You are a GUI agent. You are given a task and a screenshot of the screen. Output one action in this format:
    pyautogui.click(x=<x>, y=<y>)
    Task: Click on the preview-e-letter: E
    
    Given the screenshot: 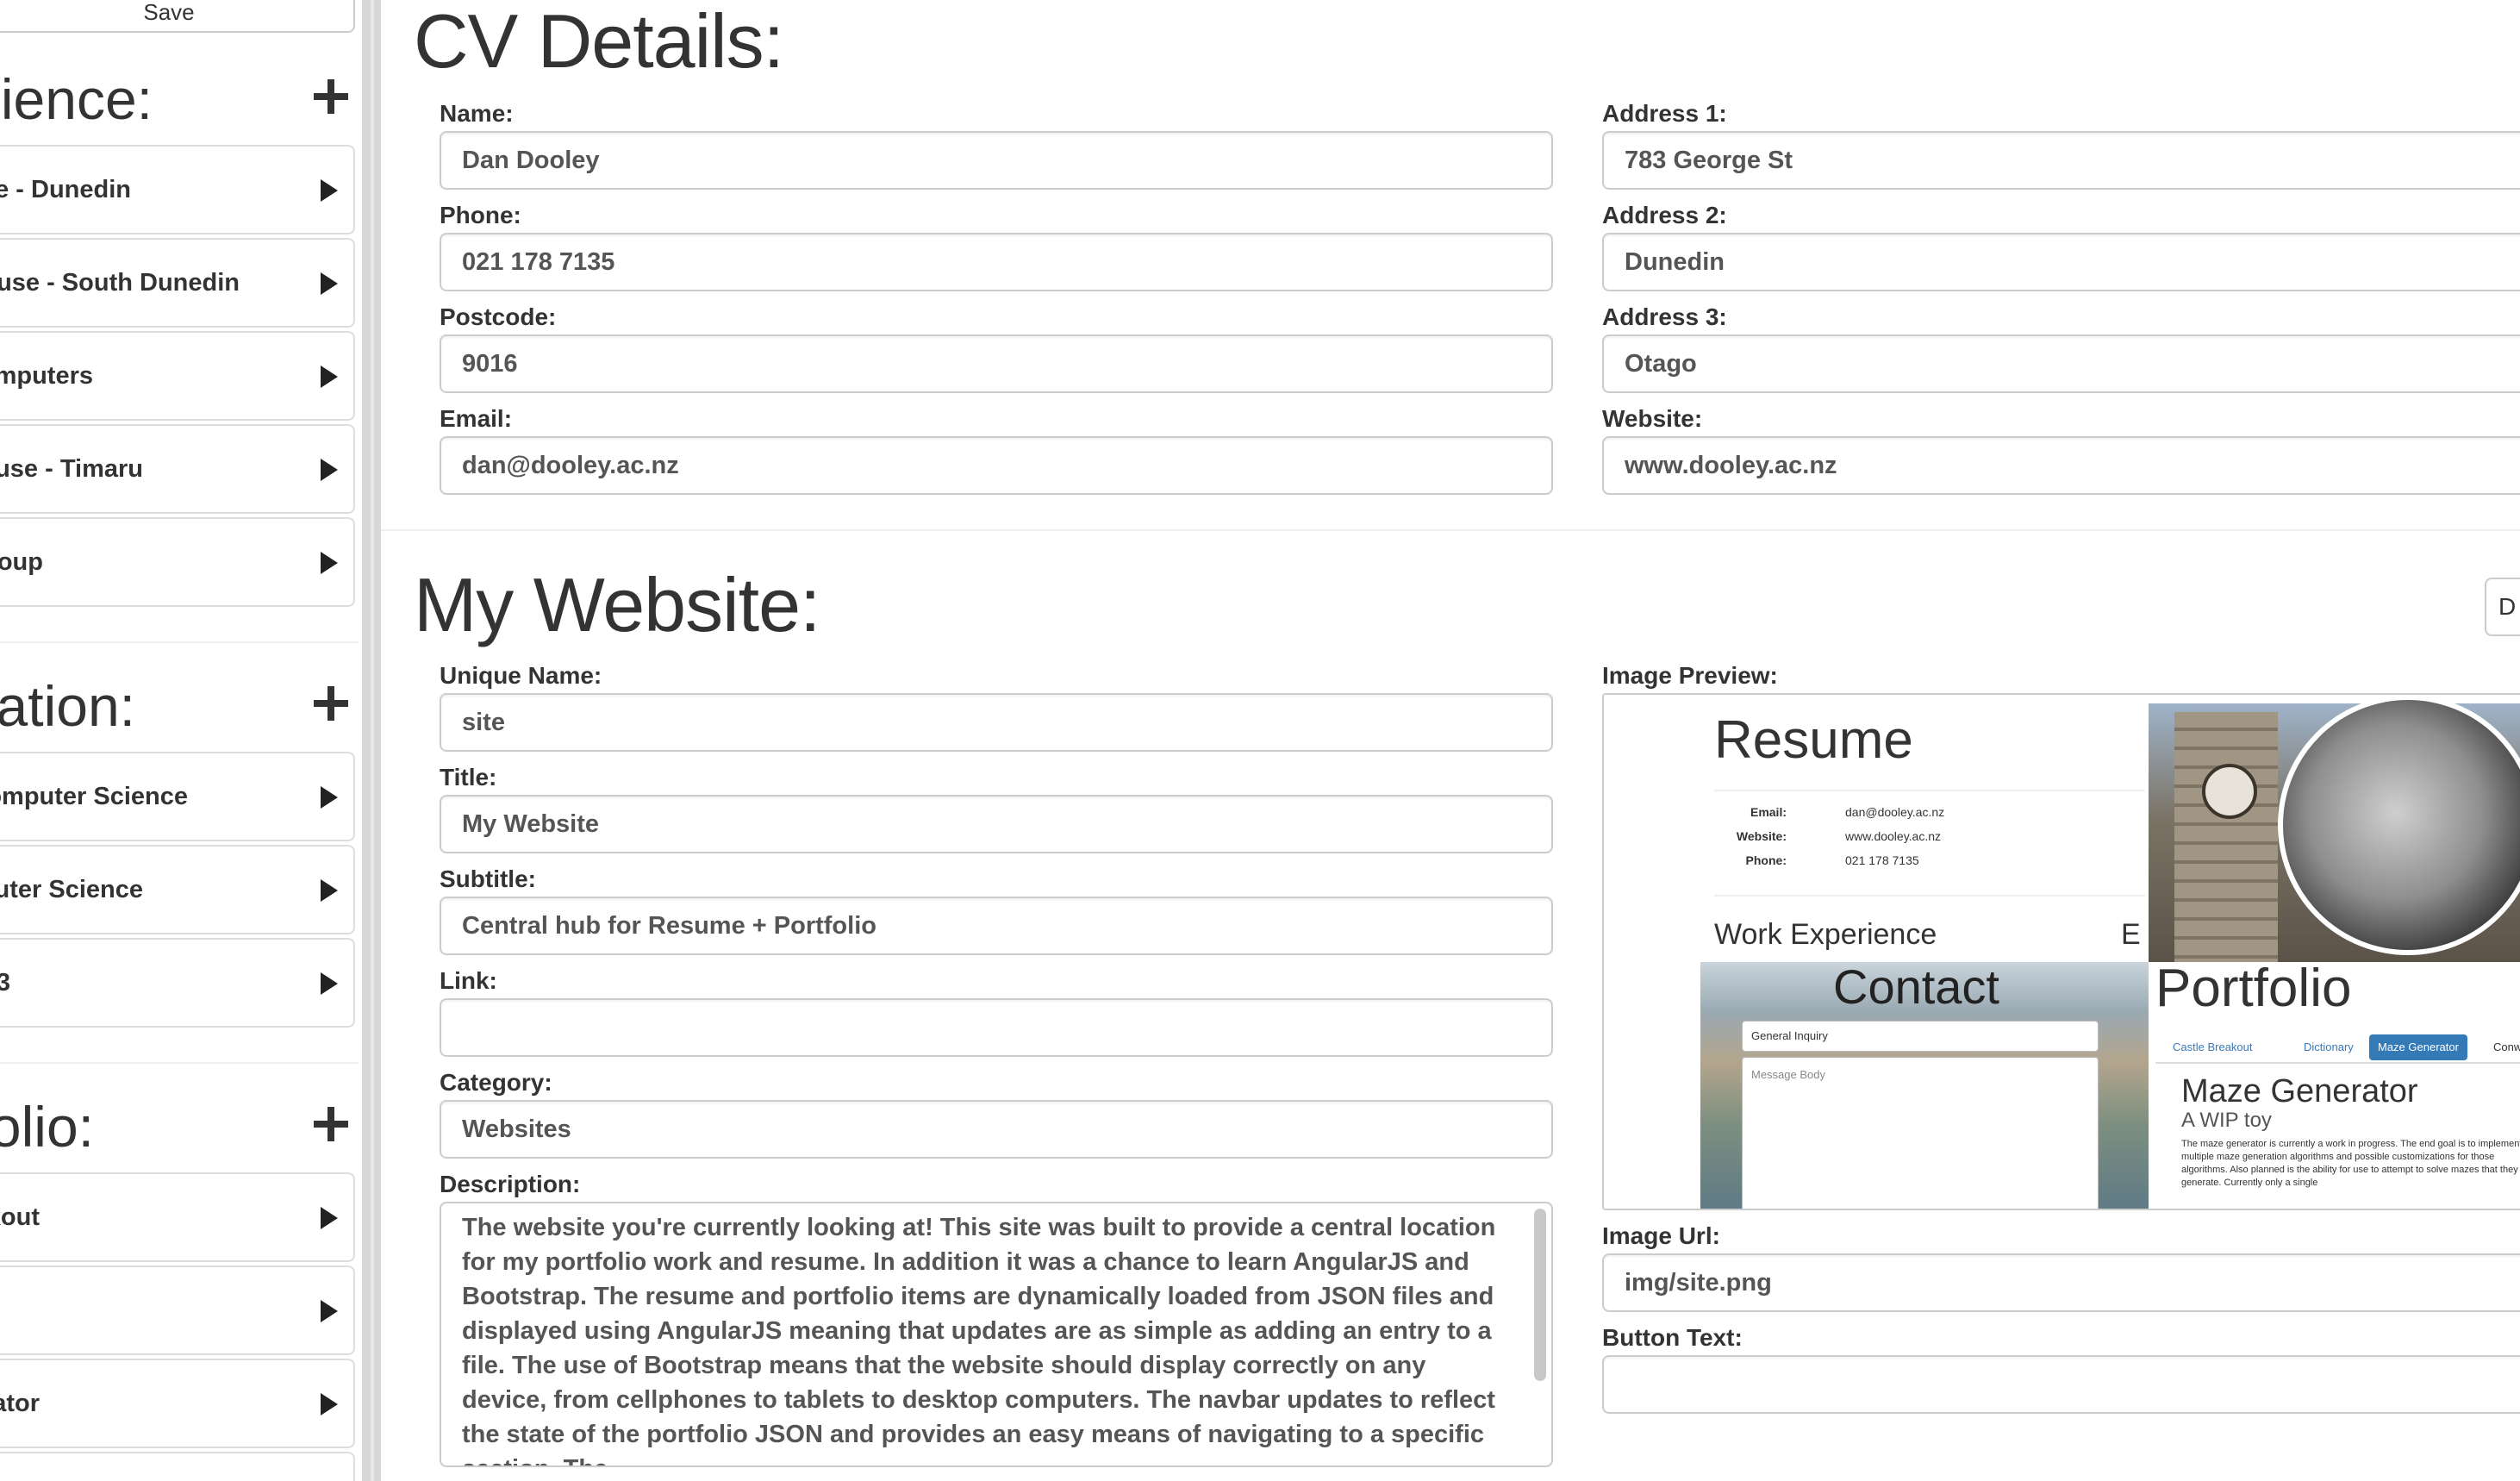 What is the action you would take?
    pyautogui.click(x=2131, y=934)
    